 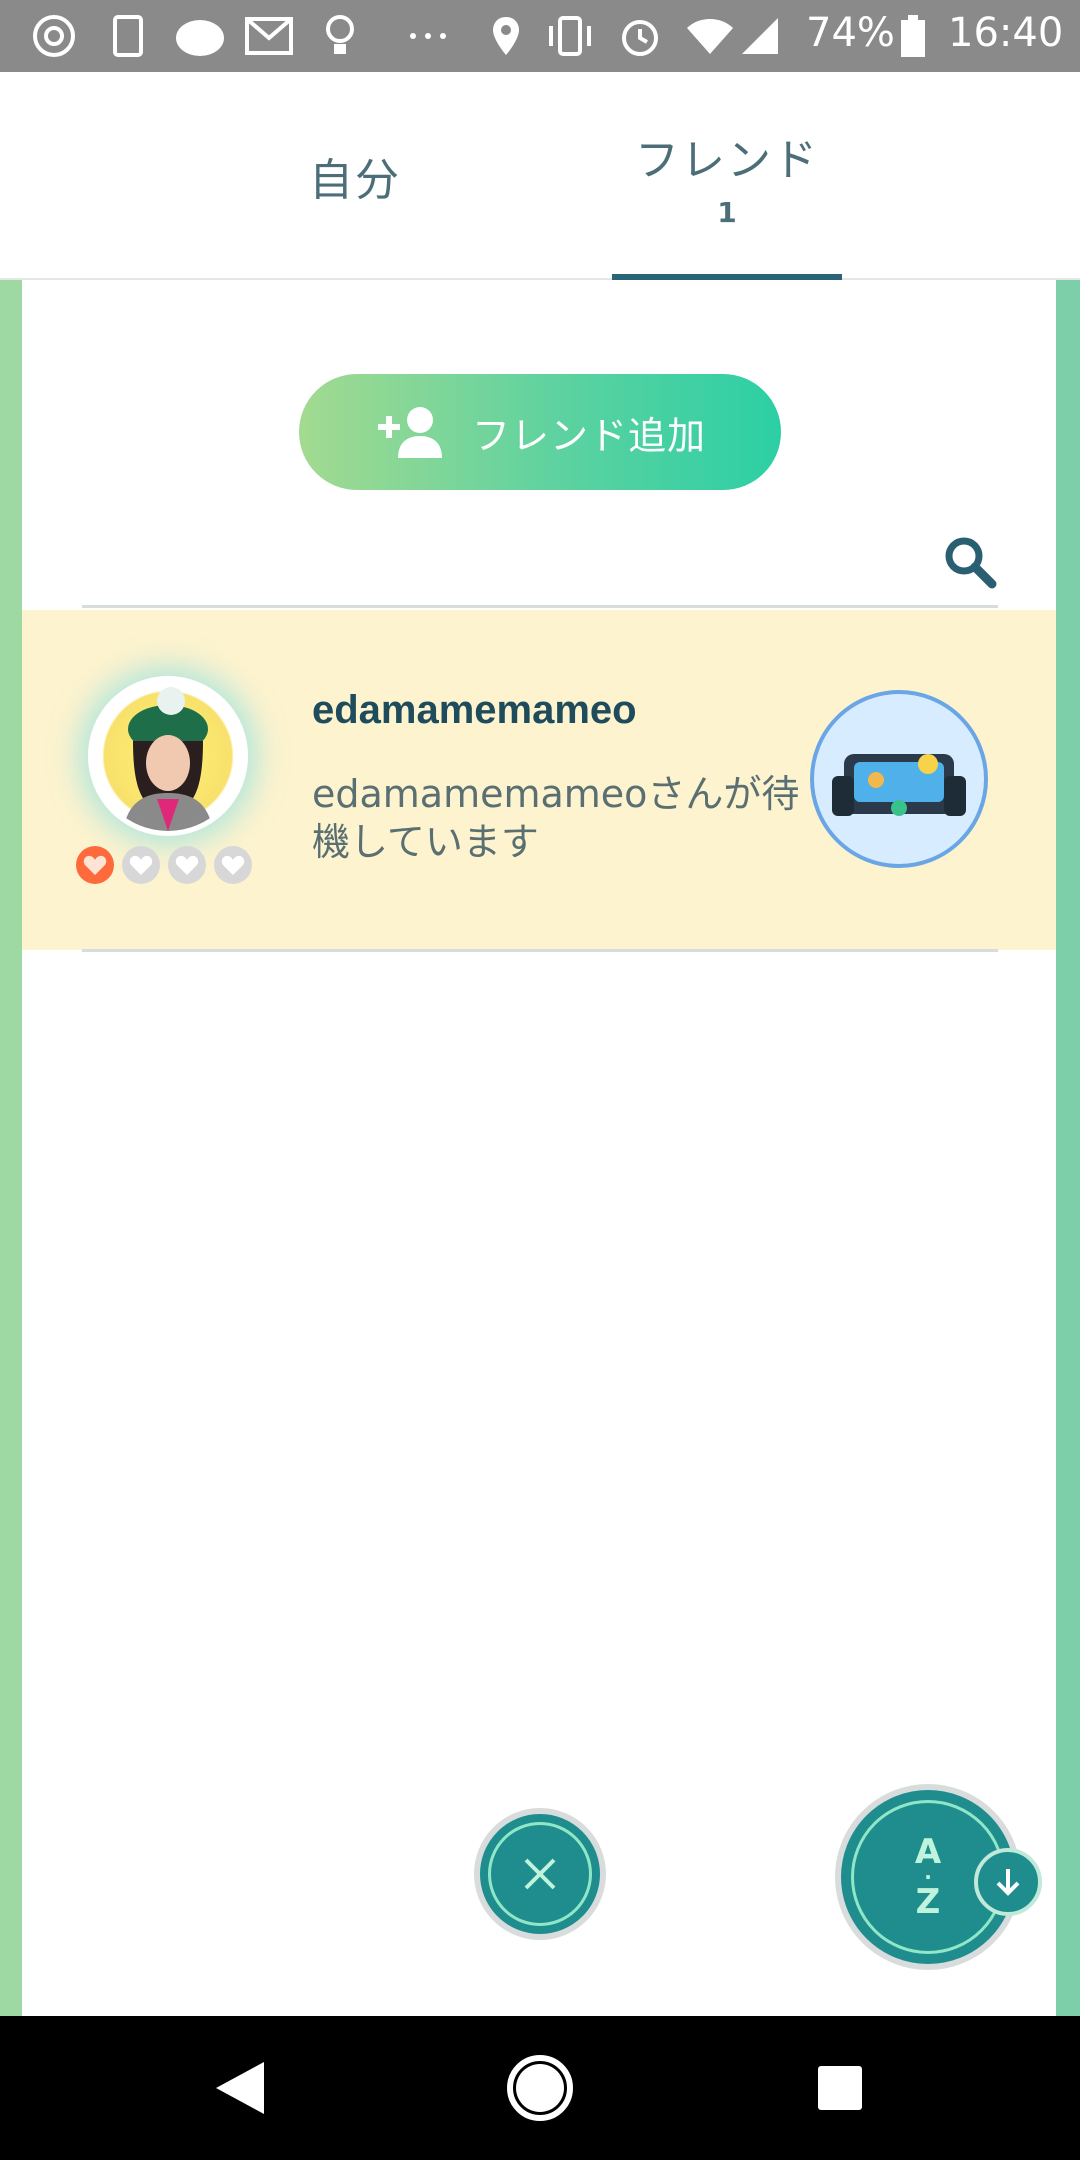 I want to click on tab-friends-label: フレンド, so click(x=727, y=160).